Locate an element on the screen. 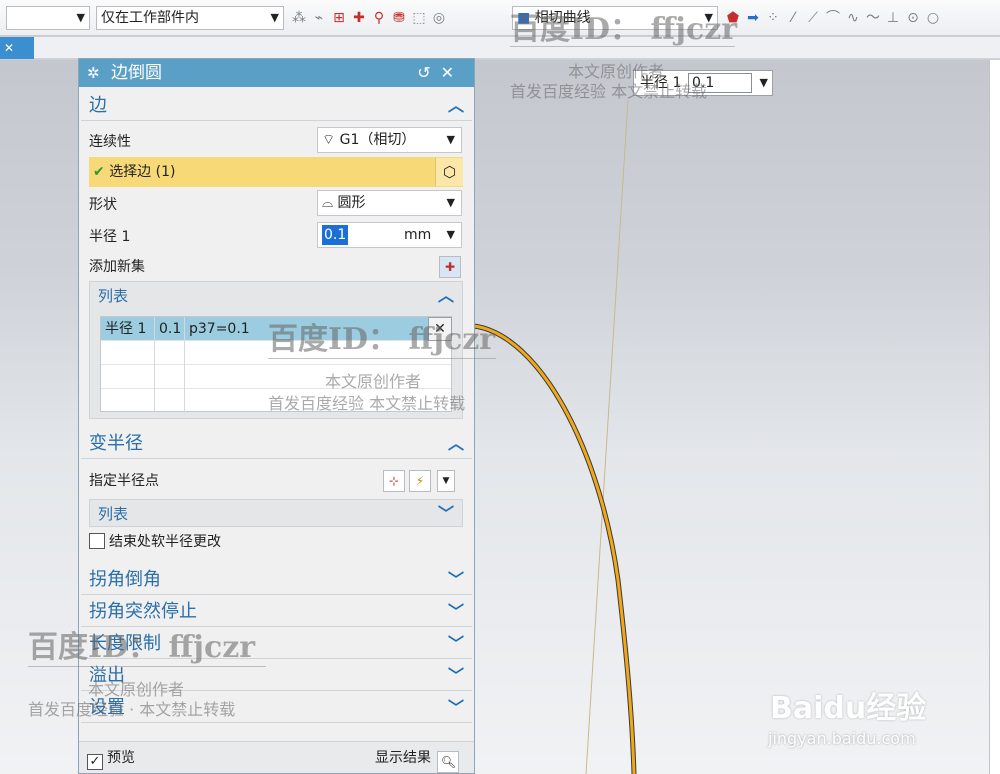  baidu-jingyan-url: jingyan.baidu.com is located at coordinates (842, 738).